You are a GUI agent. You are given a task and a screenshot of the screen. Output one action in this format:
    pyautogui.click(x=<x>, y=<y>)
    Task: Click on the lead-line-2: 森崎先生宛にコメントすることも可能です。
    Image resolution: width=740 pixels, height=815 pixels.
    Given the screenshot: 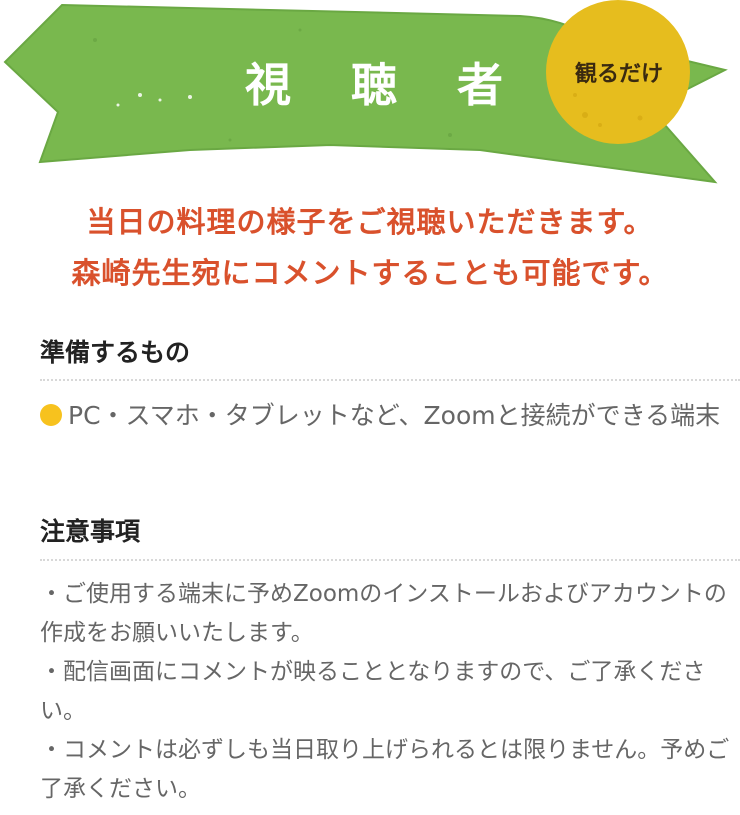 What is the action you would take?
    pyautogui.click(x=370, y=273)
    